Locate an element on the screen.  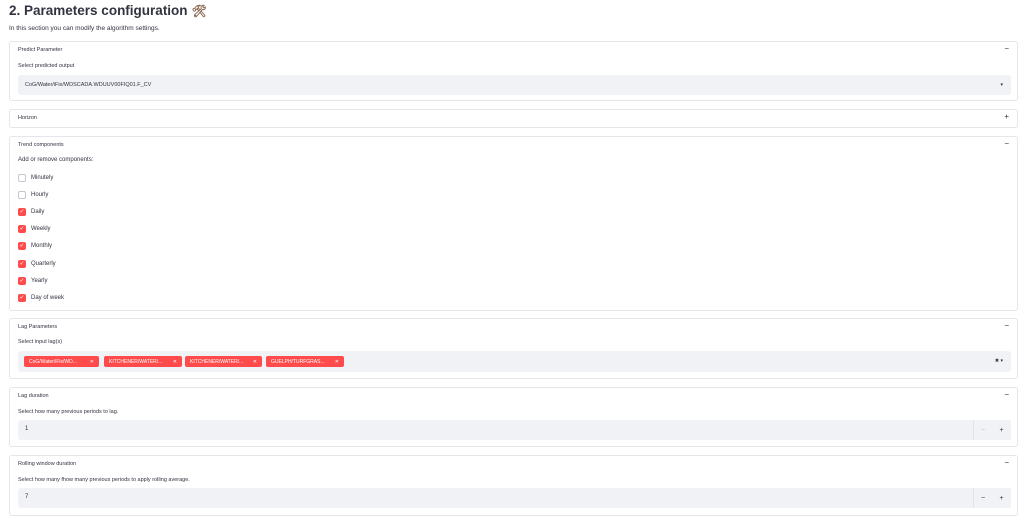
checkbox-label: Monthly is located at coordinates (42, 246).